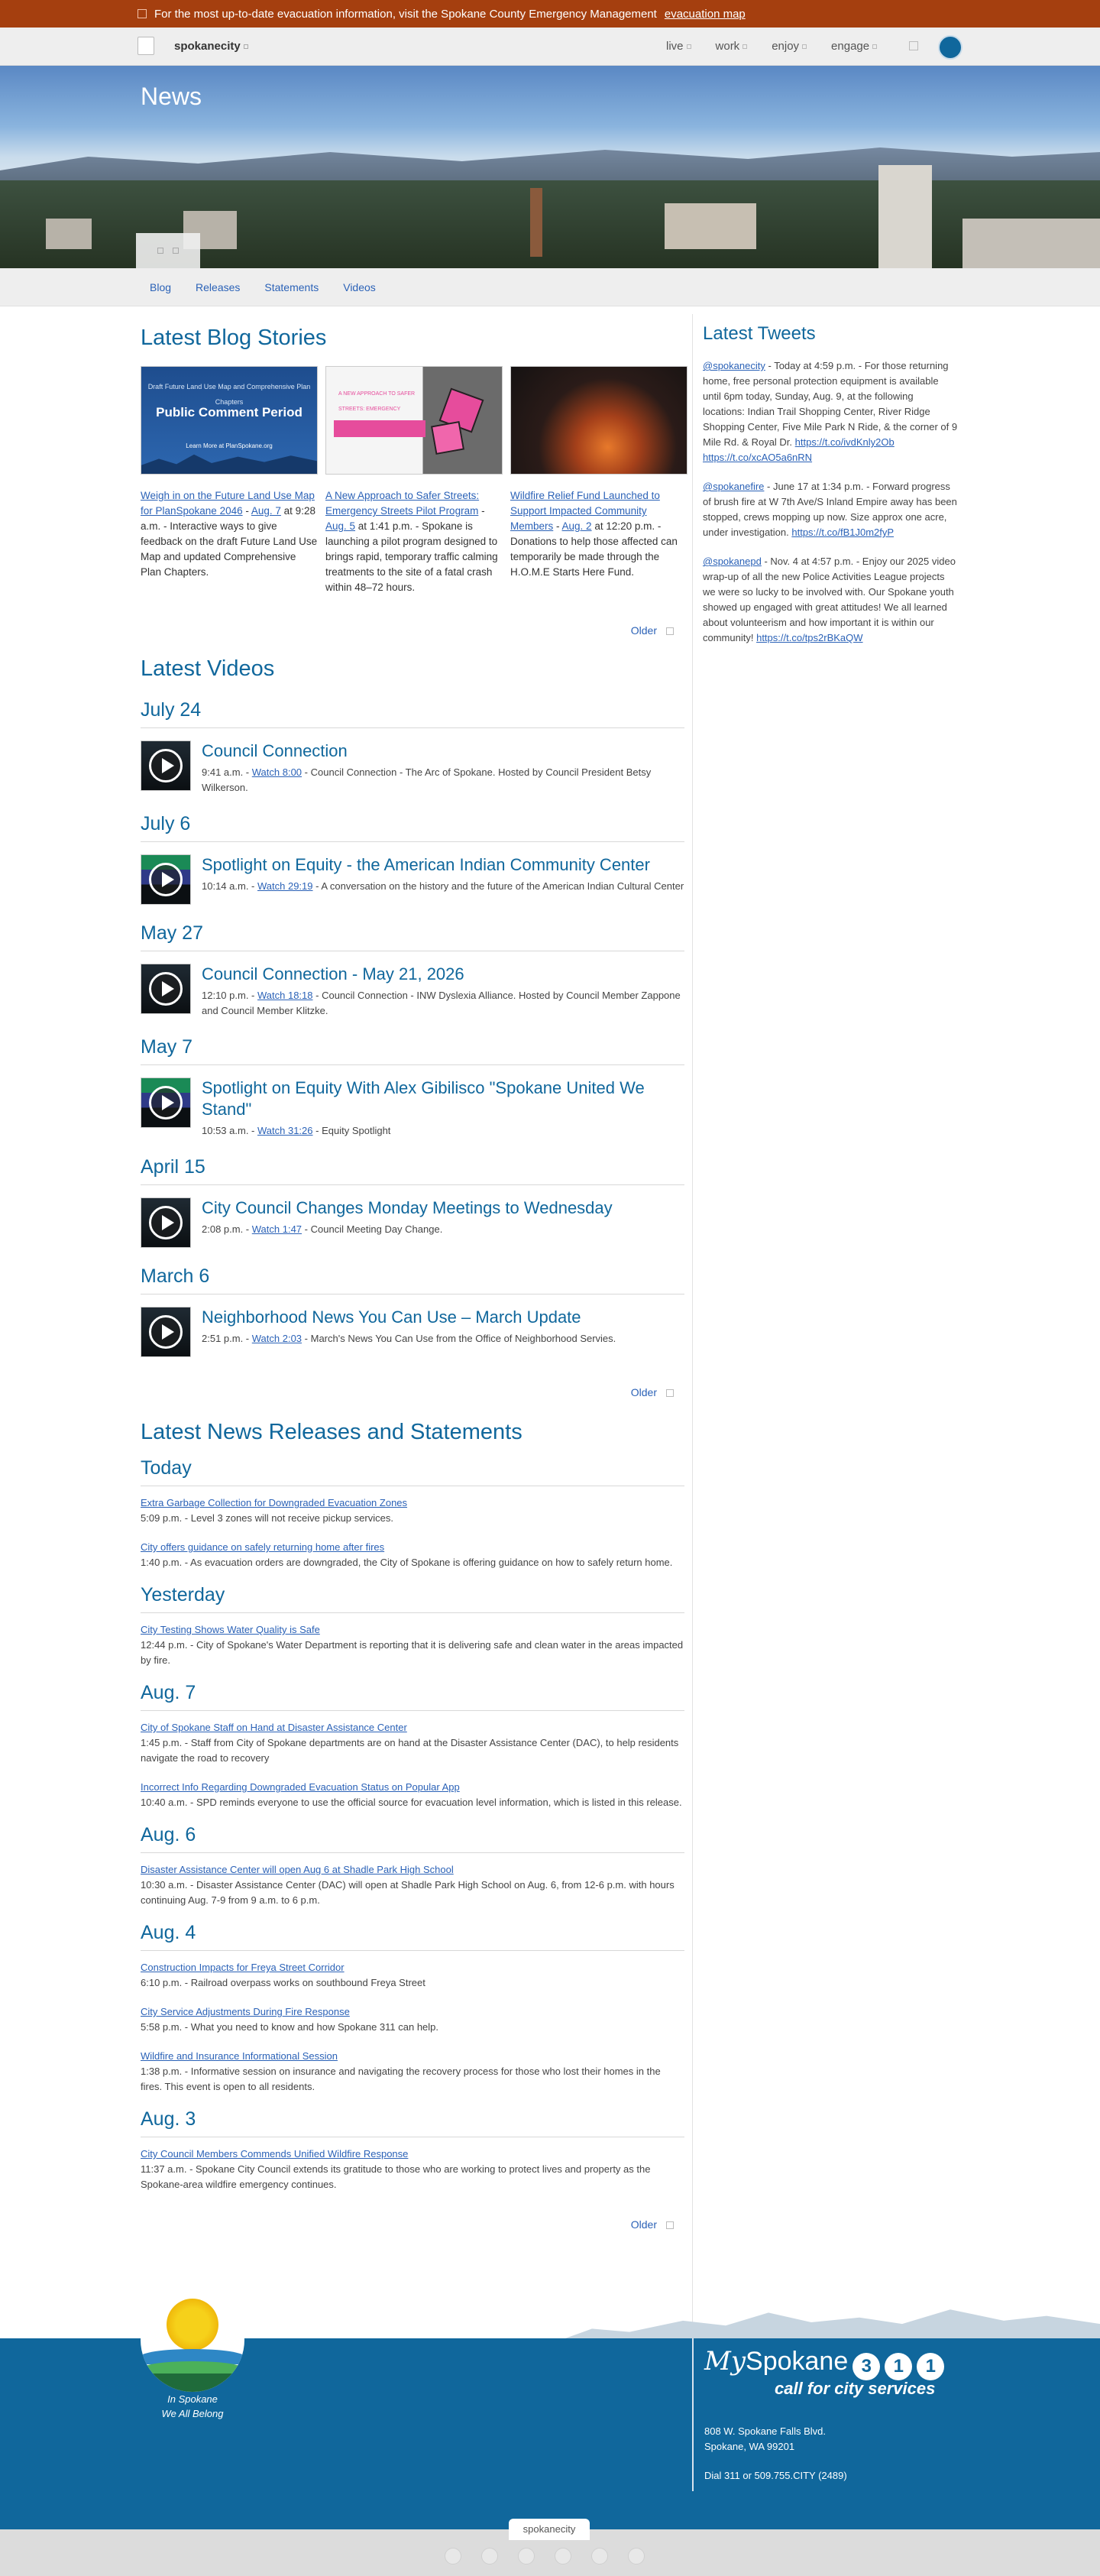 The width and height of the screenshot is (1100, 2576). Describe the element at coordinates (285, 996) in the screenshot. I see `watch-link: Watch 18:18` at that location.